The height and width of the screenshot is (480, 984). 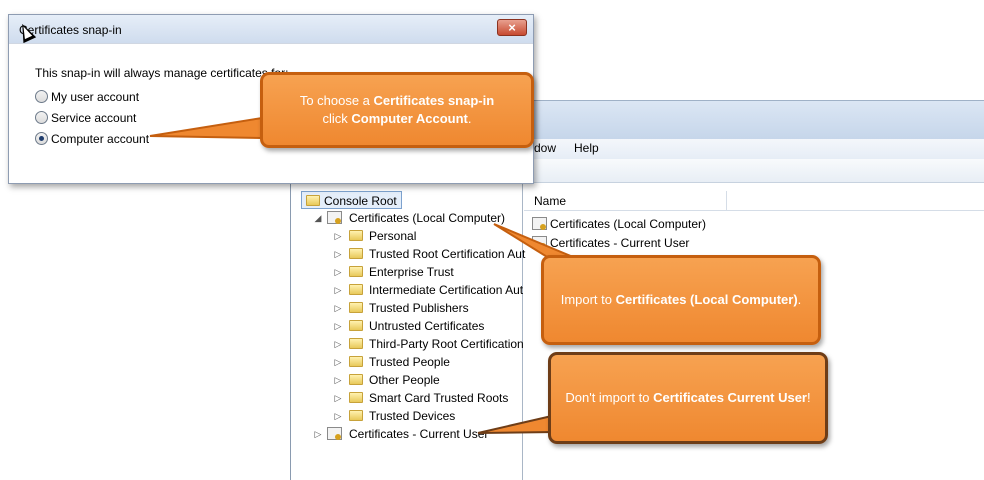 I want to click on callout-bold: Certificates snap-in, so click(x=434, y=100).